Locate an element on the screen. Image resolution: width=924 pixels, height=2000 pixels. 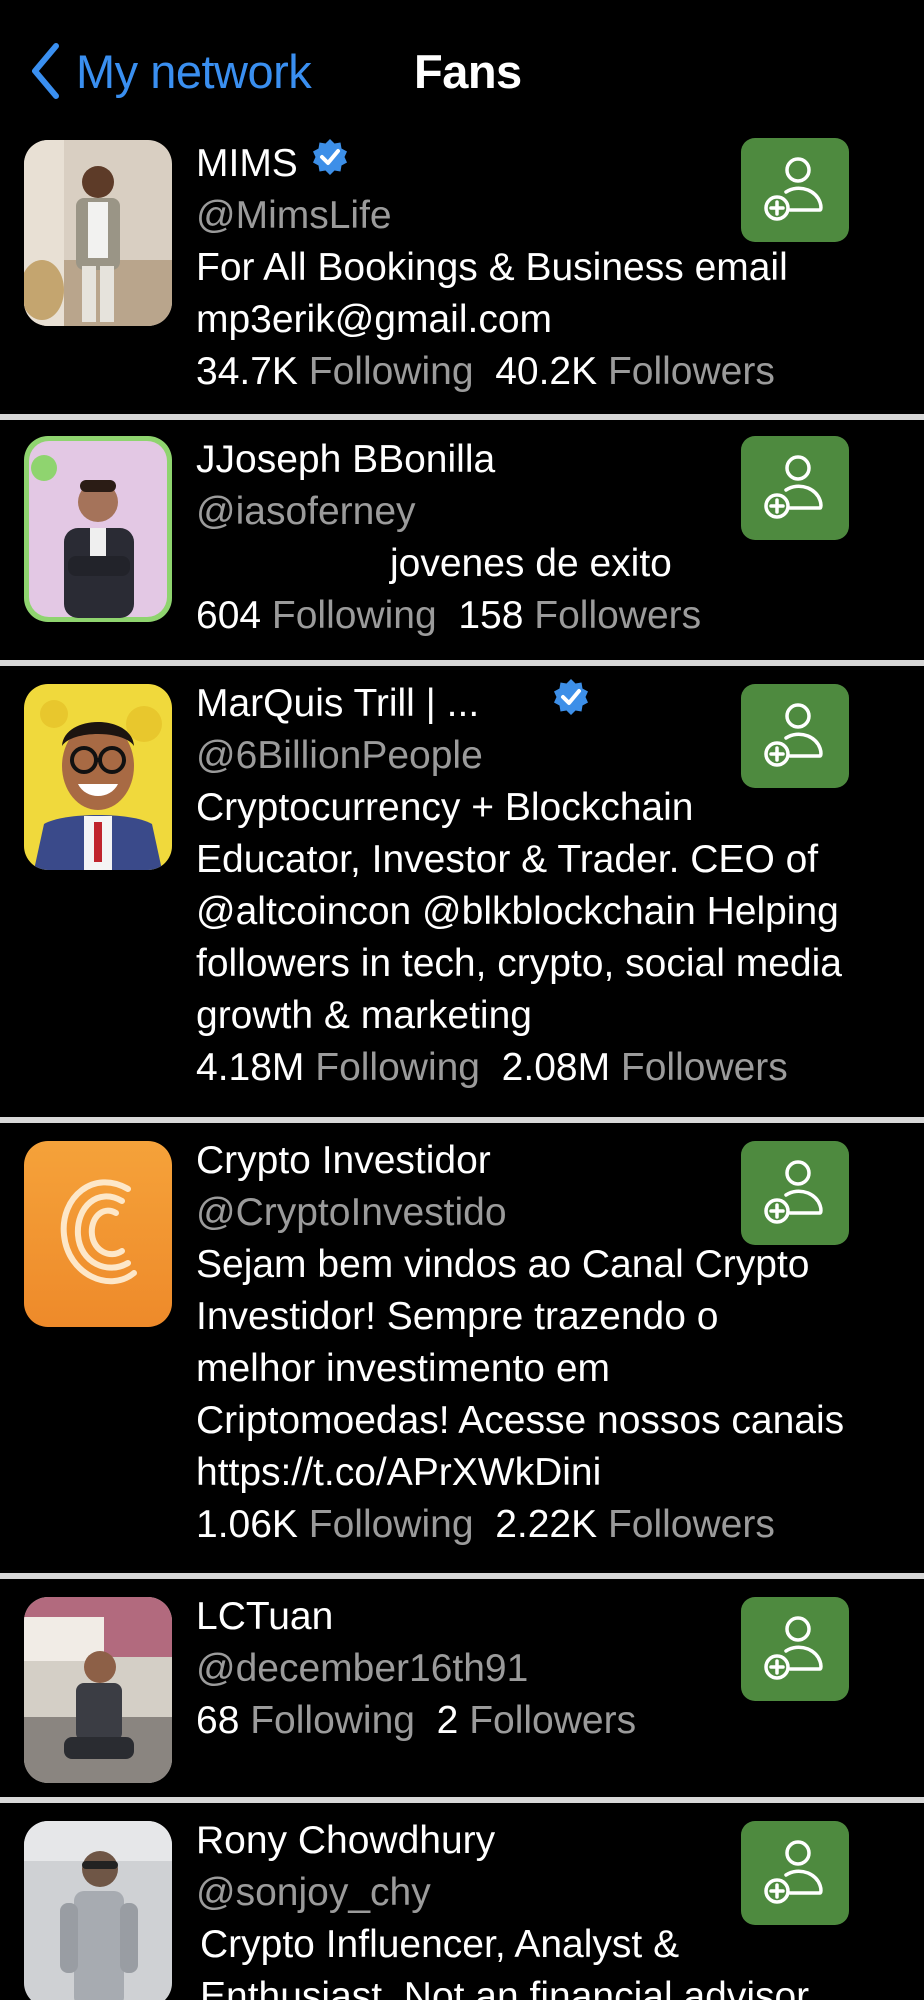
back-label: My network is located at coordinates (194, 71).